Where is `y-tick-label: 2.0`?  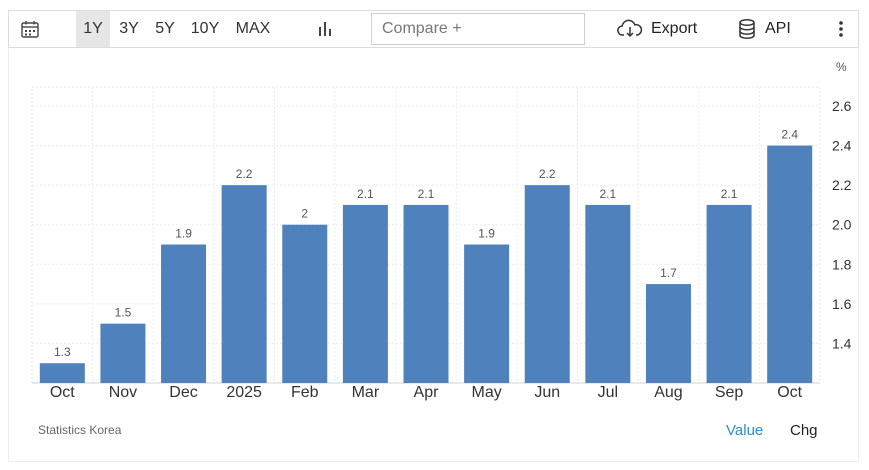
y-tick-label: 2.0 is located at coordinates (842, 225).